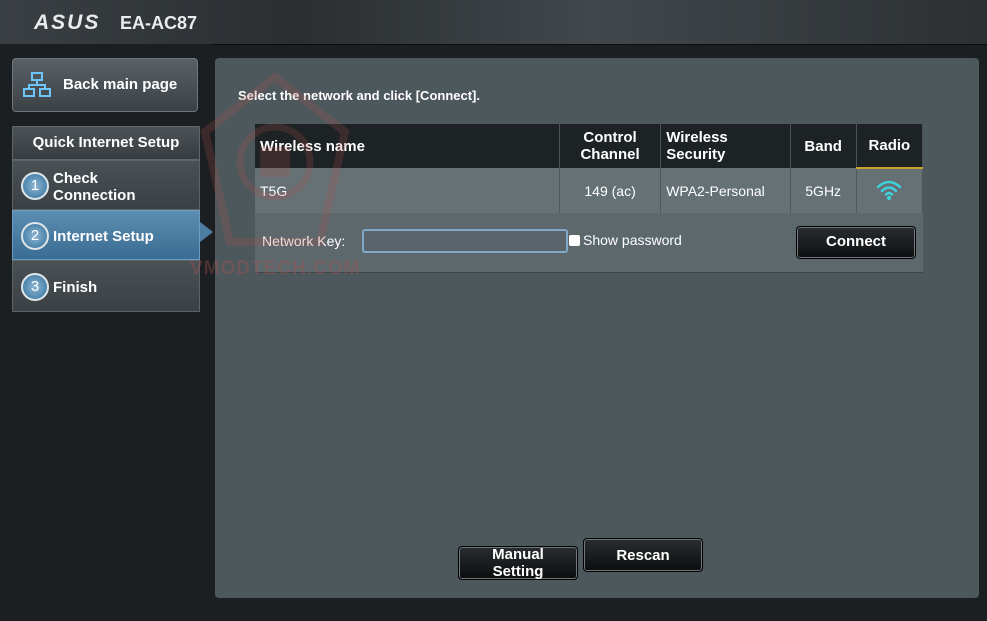 This screenshot has width=987, height=621. I want to click on cell-radio, so click(890, 190).